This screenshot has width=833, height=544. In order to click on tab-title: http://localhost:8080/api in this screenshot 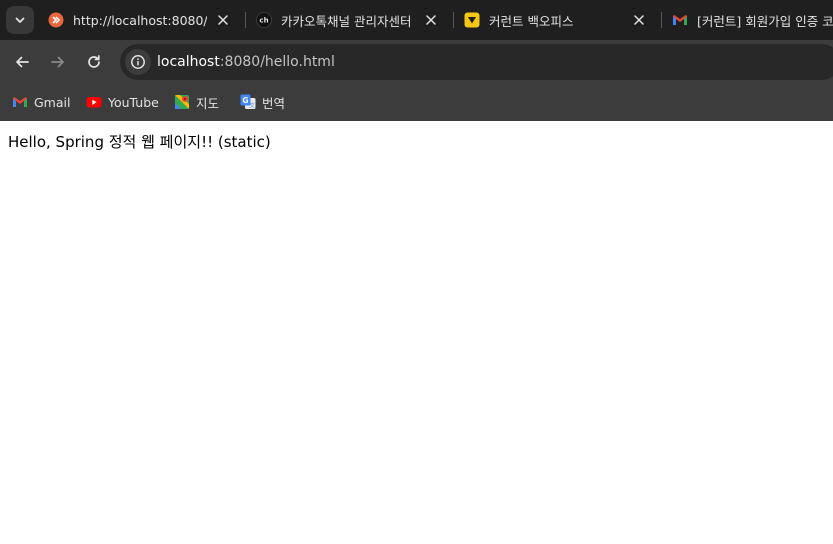, I will do `click(140, 20)`.